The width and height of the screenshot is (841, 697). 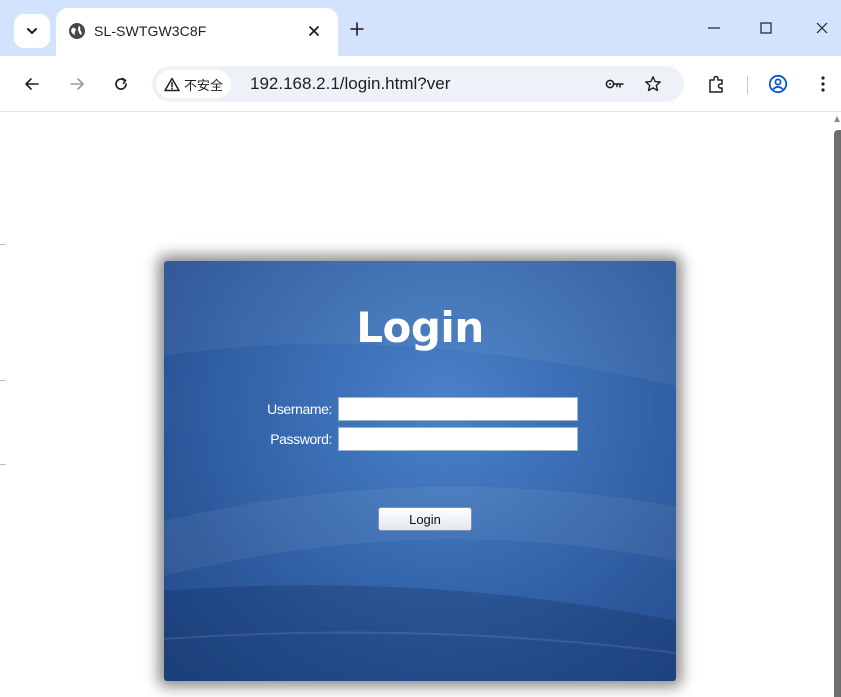 I want to click on tab-close-button, so click(x=314, y=31).